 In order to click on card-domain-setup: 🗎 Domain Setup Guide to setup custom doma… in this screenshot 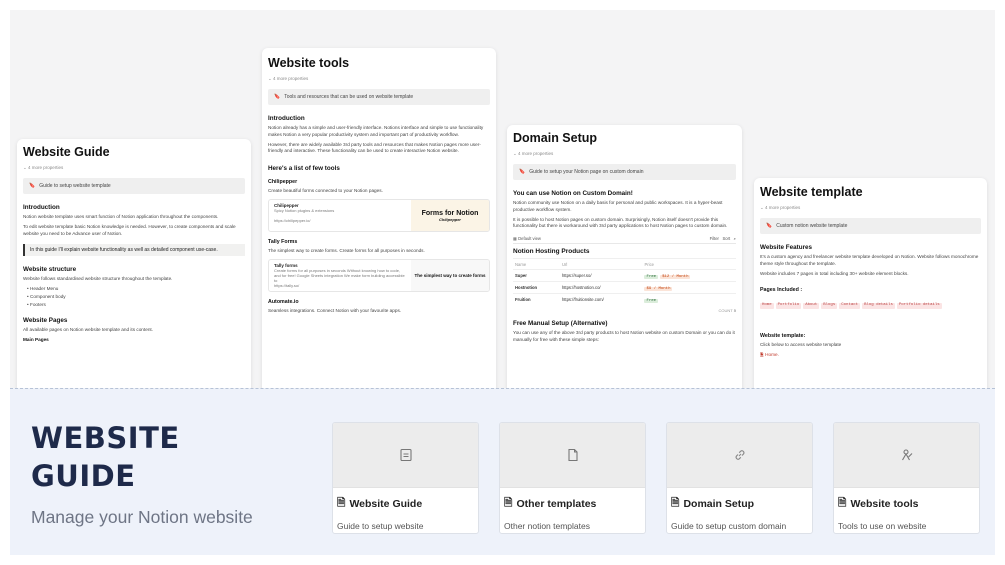, I will do `click(739, 478)`.